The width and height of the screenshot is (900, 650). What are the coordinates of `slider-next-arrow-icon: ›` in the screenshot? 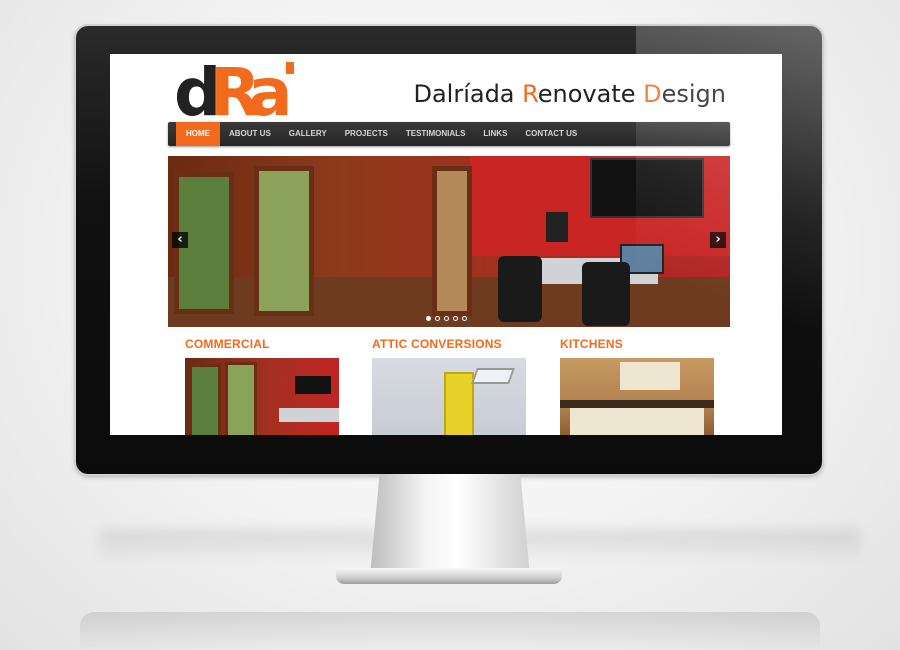 It's located at (718, 240).